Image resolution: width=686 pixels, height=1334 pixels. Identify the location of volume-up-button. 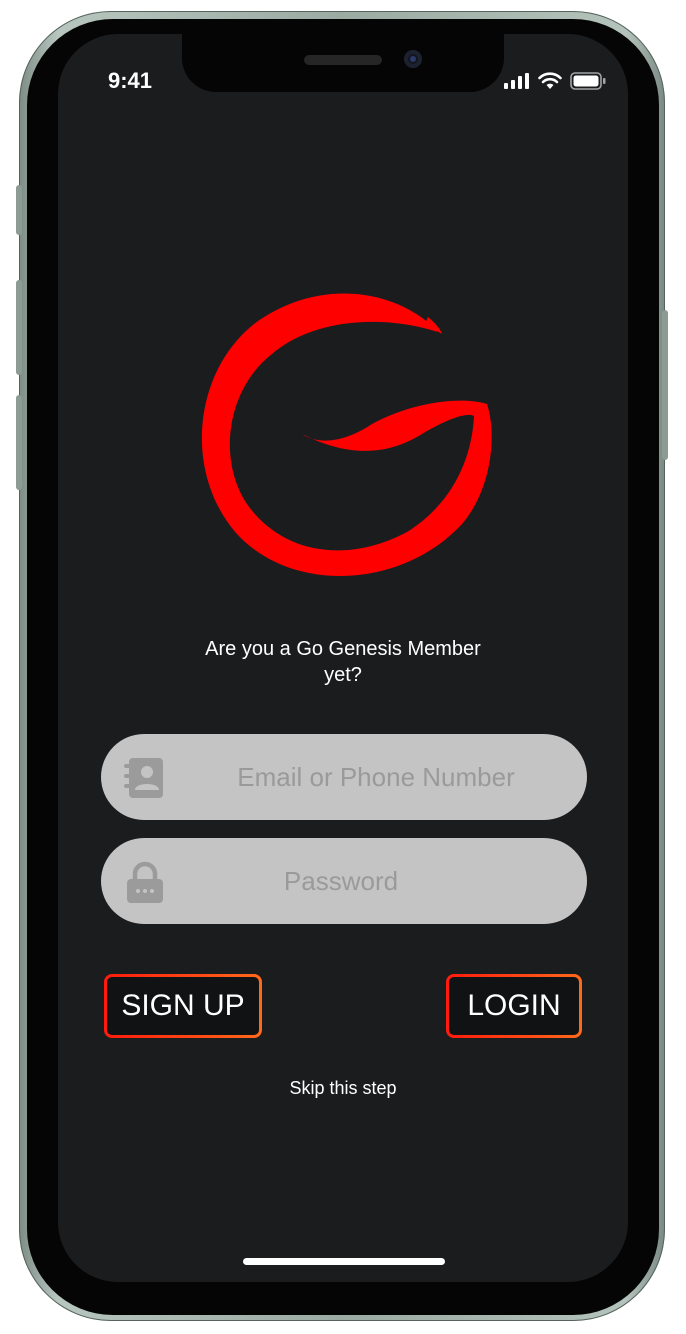
(19, 327).